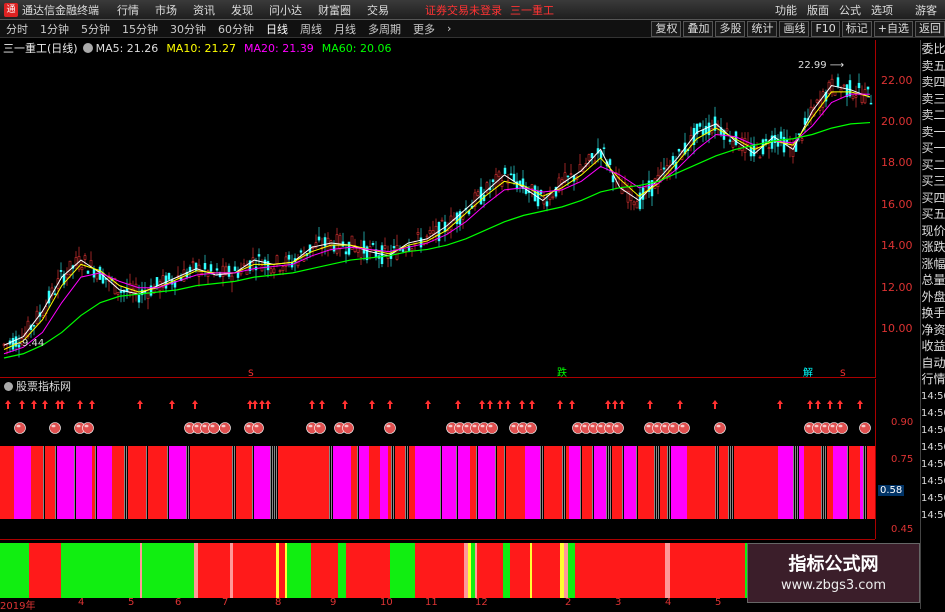  Describe the element at coordinates (334, 10) in the screenshot. I see `menu-item-caifuquan: 财富圈` at that location.